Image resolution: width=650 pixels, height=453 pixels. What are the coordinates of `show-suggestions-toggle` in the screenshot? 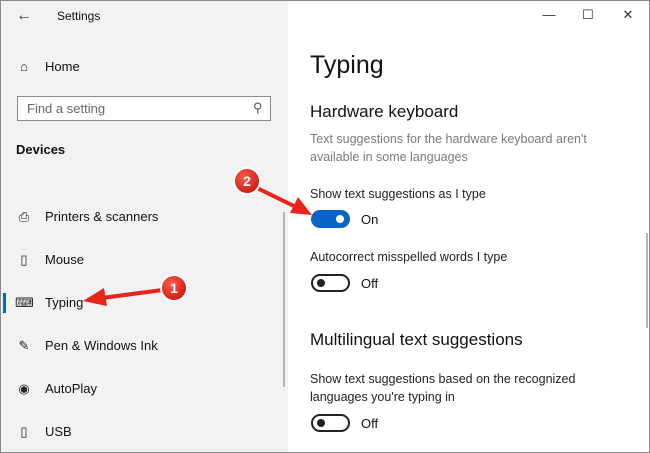 It's located at (330, 219).